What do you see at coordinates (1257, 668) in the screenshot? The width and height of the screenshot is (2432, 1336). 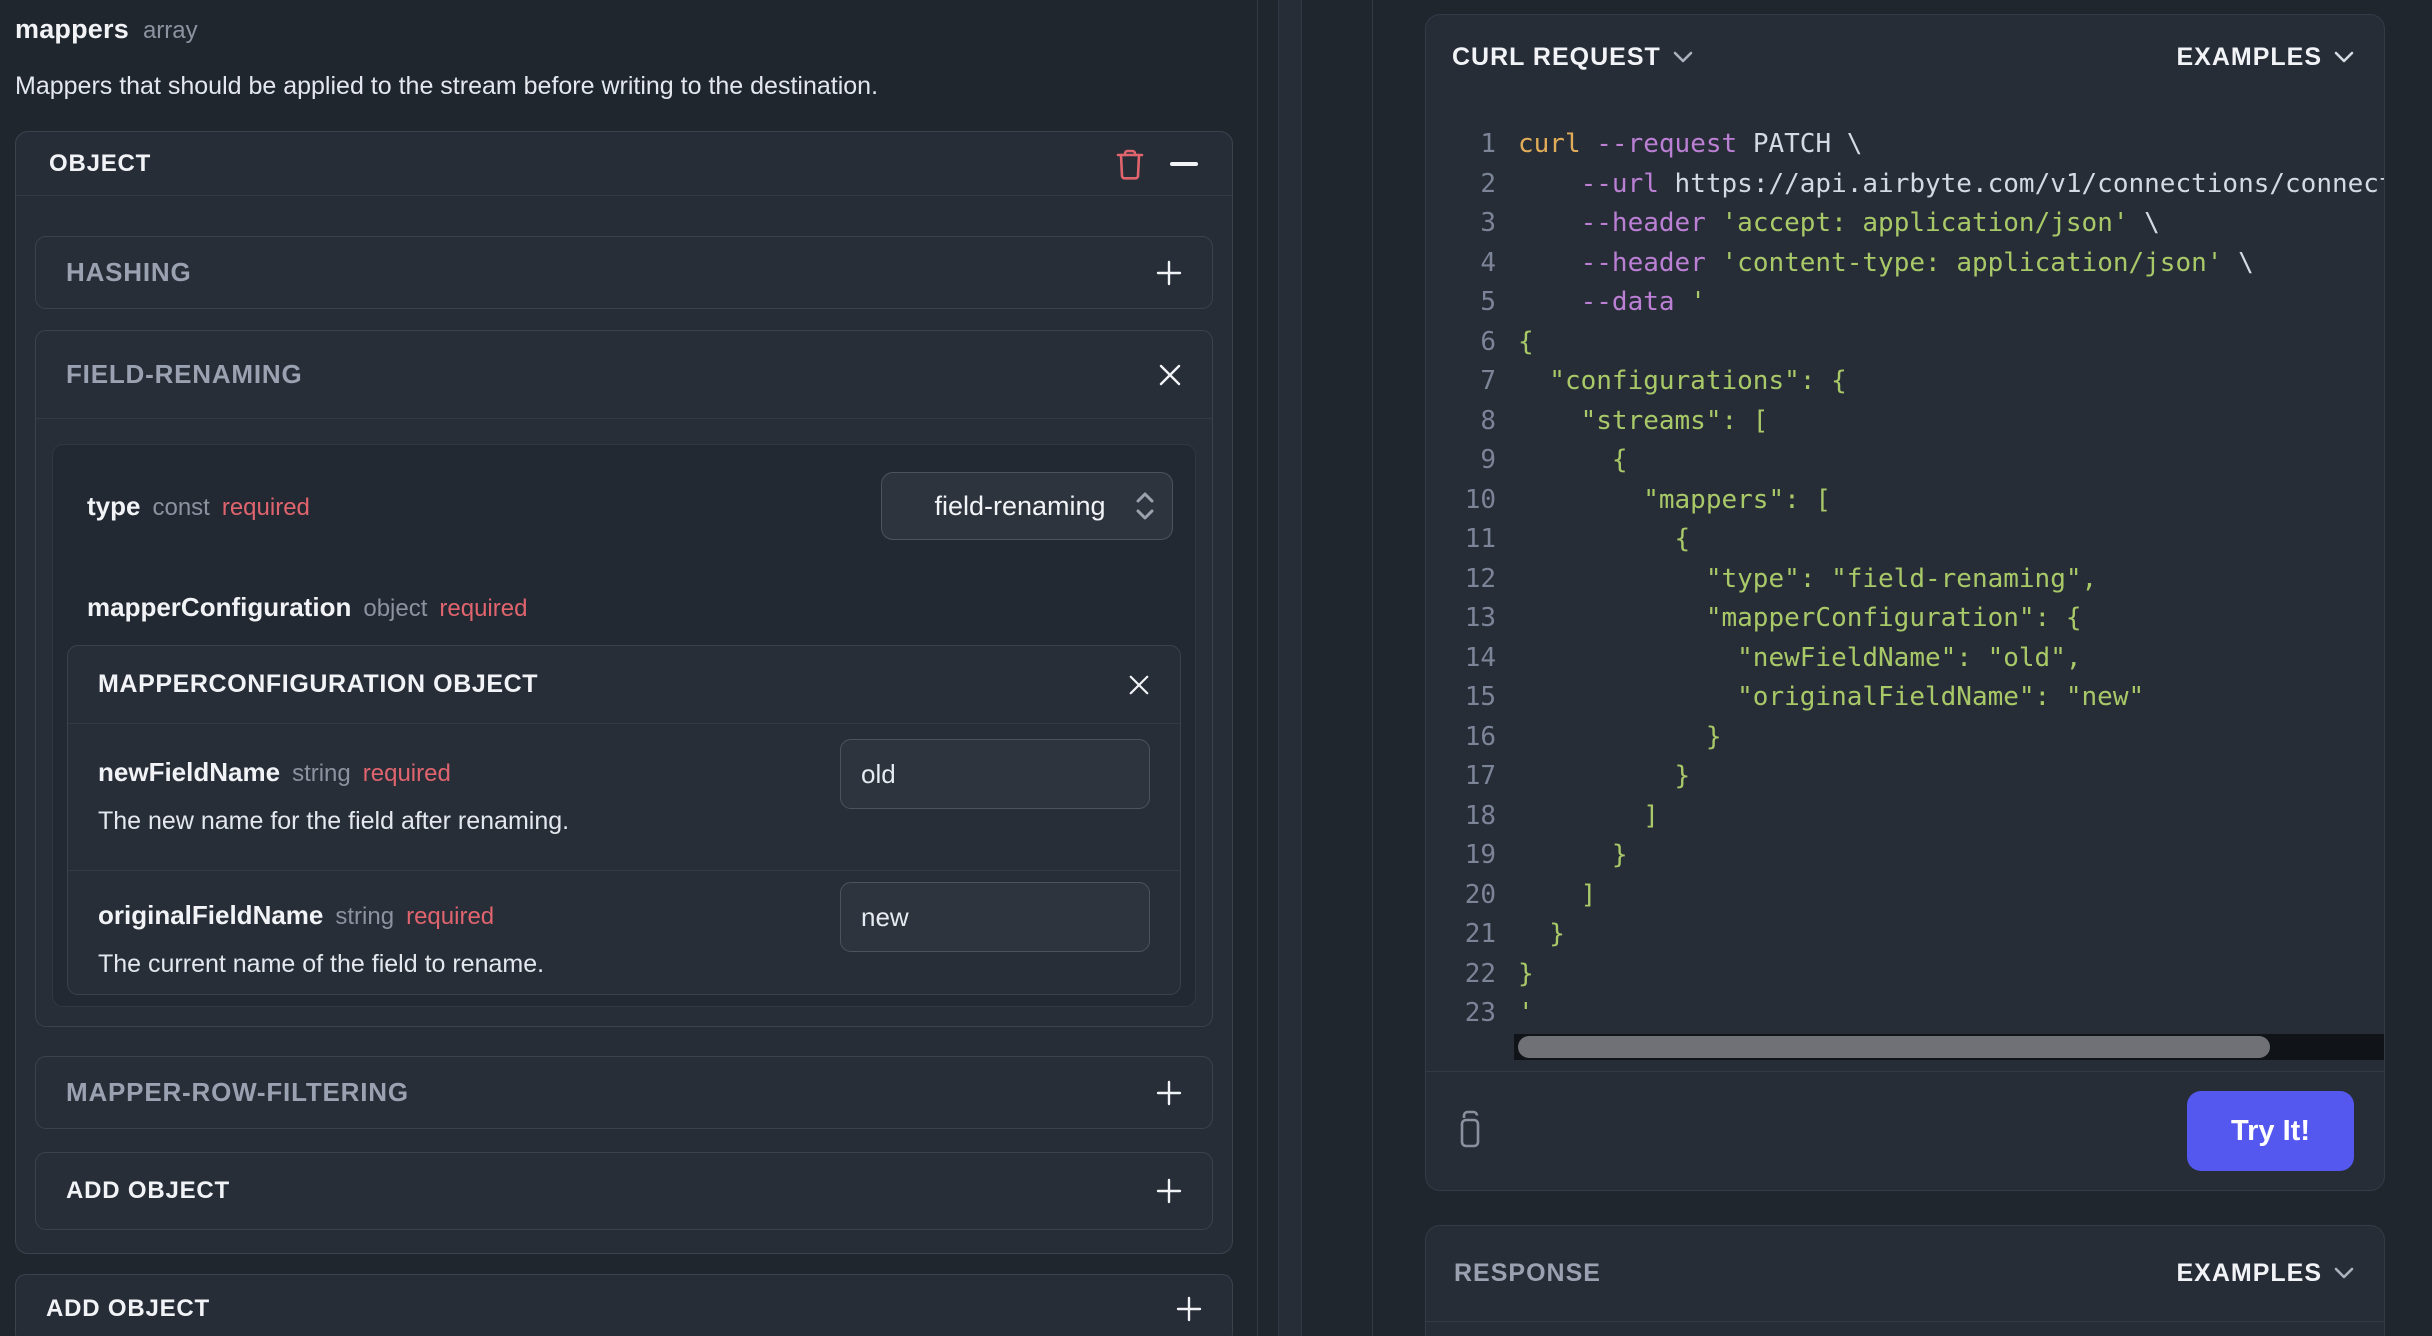 I see `column-divider` at bounding box center [1257, 668].